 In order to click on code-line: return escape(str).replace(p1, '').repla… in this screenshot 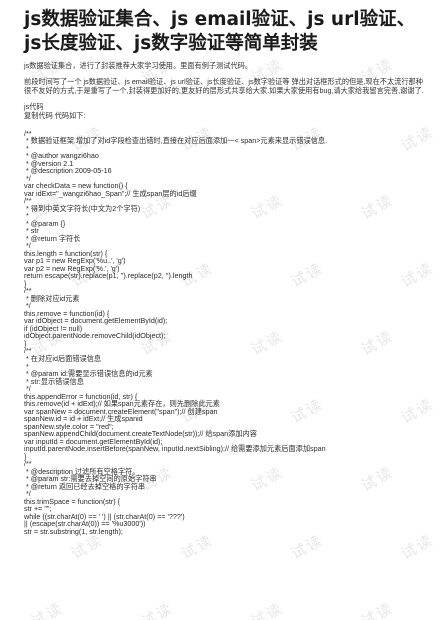, I will do `click(108, 276)`.